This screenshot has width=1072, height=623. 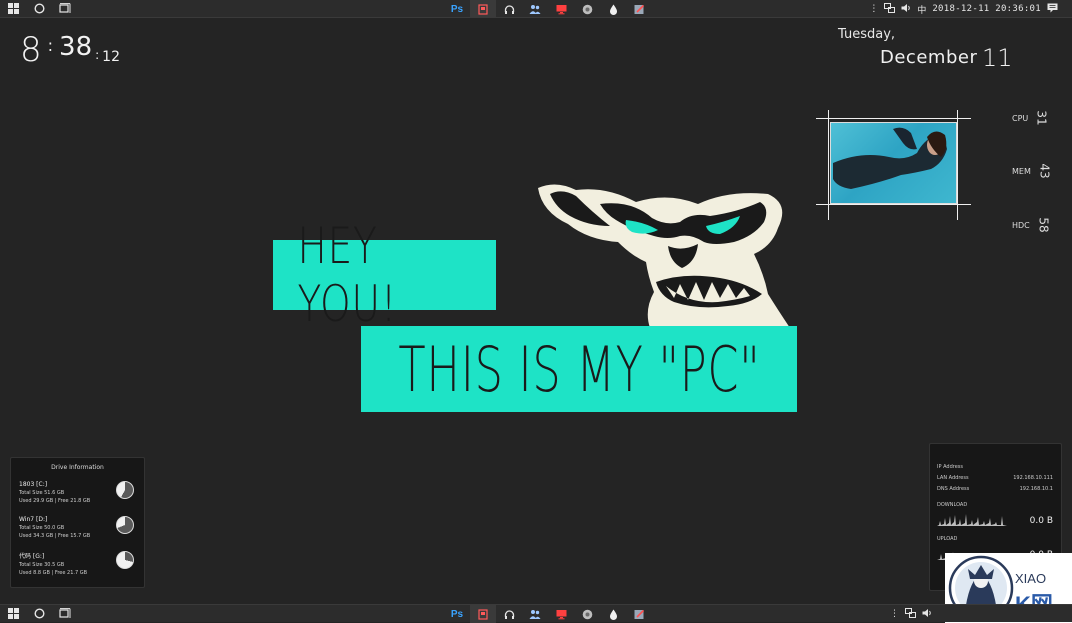 I want to click on banner-this-is-my-pc: THIS IS MY "PC", so click(x=579, y=369).